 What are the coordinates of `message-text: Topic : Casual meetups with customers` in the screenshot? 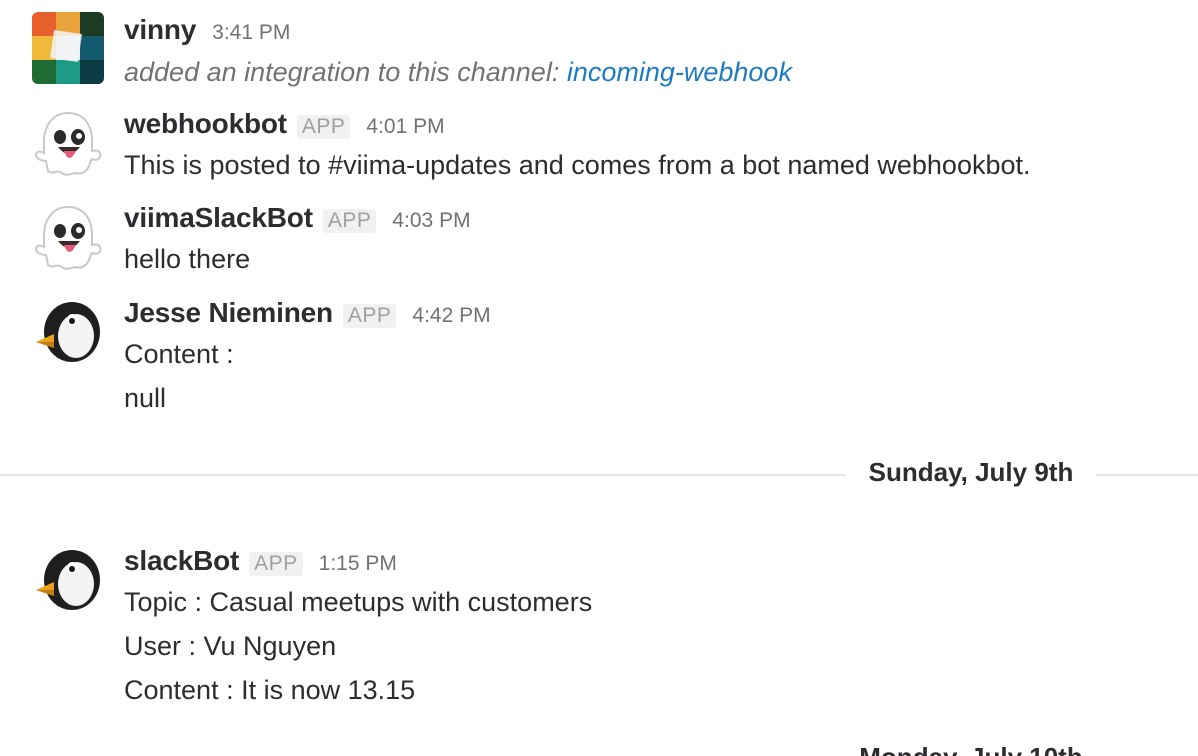 It's located at (358, 602).